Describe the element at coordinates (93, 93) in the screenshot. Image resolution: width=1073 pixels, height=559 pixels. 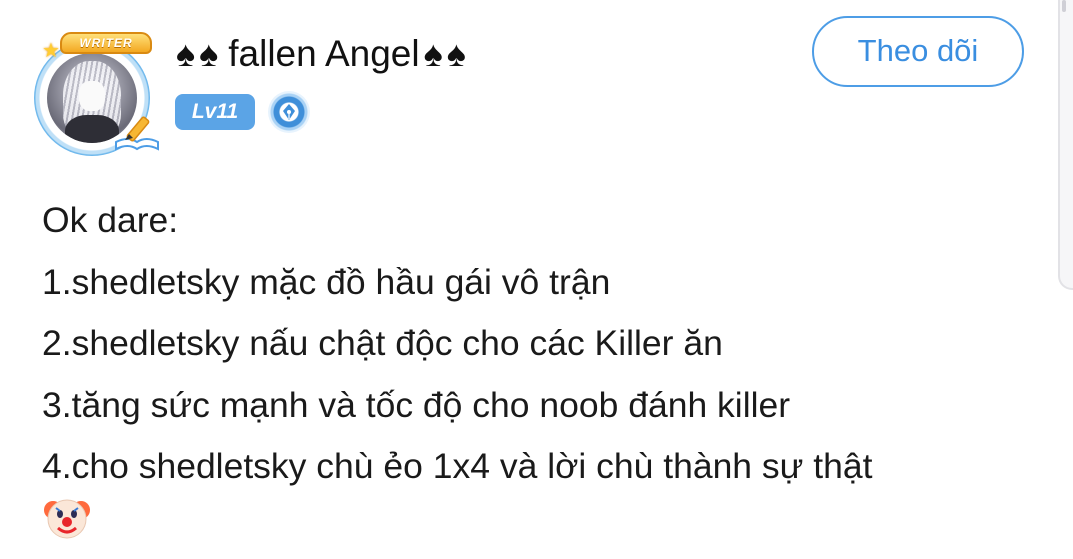
I see `author-avatar: ★ WRITER` at that location.